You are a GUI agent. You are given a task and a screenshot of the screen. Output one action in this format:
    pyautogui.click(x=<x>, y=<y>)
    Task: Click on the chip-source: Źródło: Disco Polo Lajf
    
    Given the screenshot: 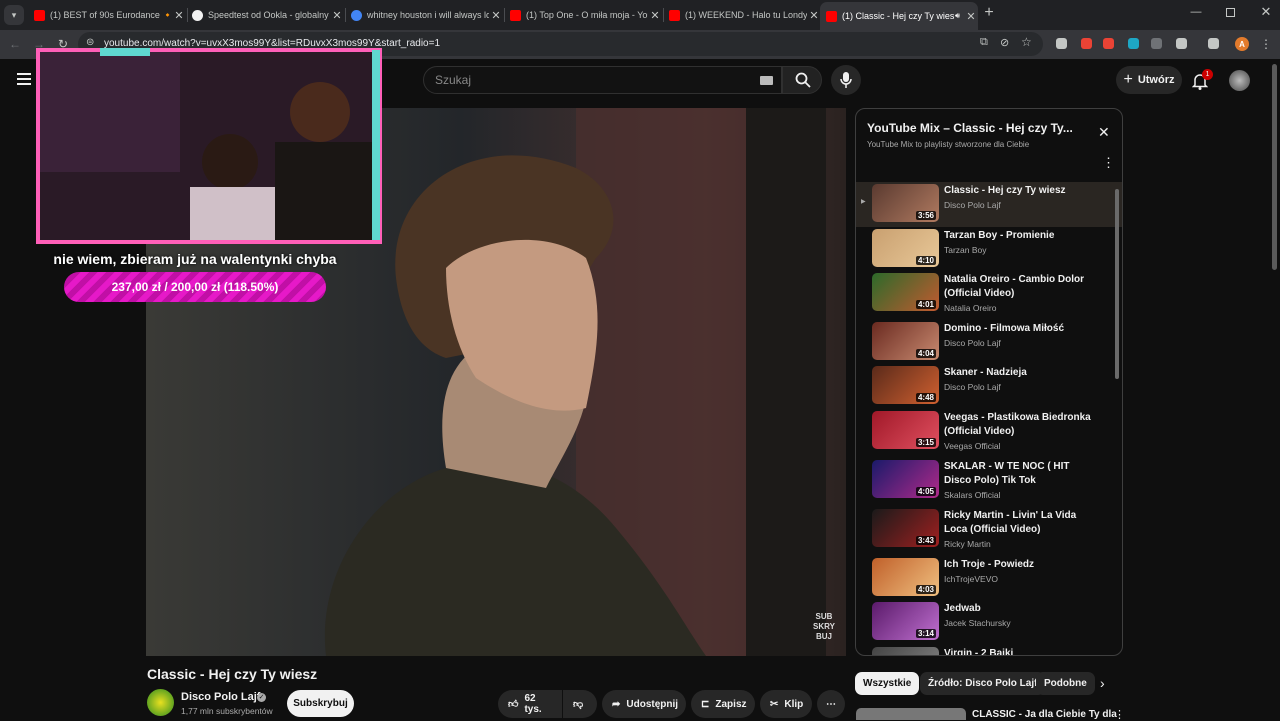 What is the action you would take?
    pyautogui.click(x=983, y=683)
    